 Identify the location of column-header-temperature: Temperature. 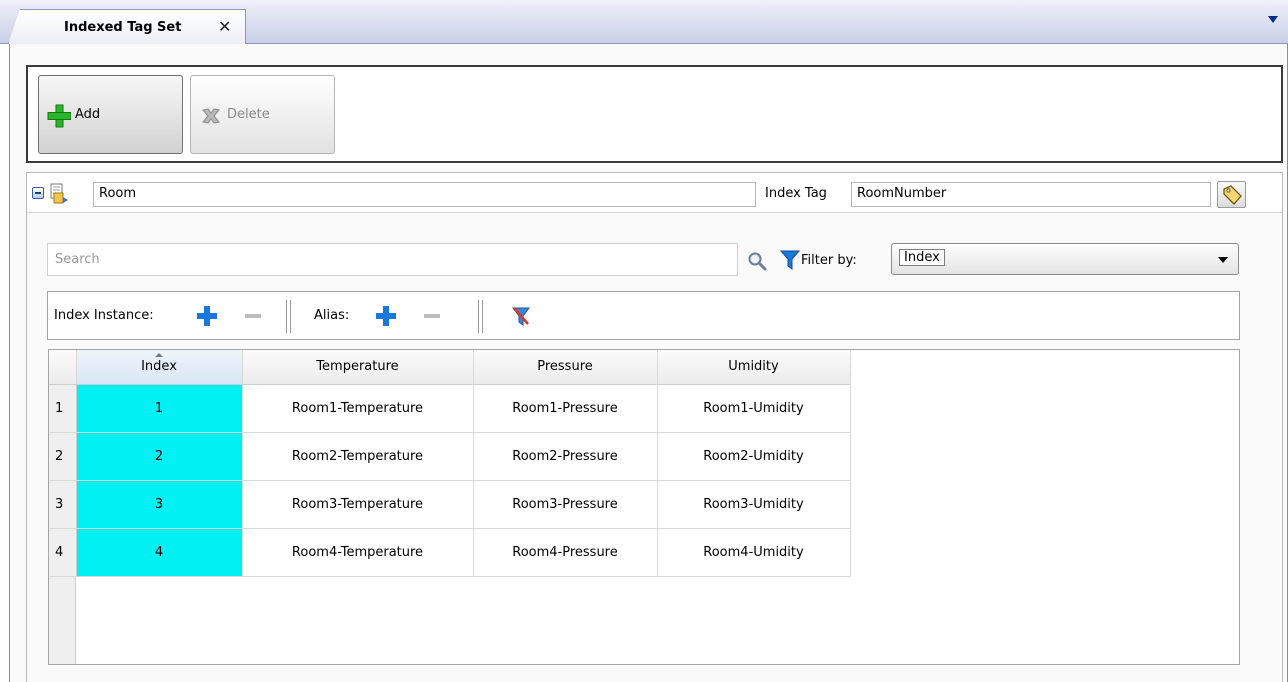
(358, 367).